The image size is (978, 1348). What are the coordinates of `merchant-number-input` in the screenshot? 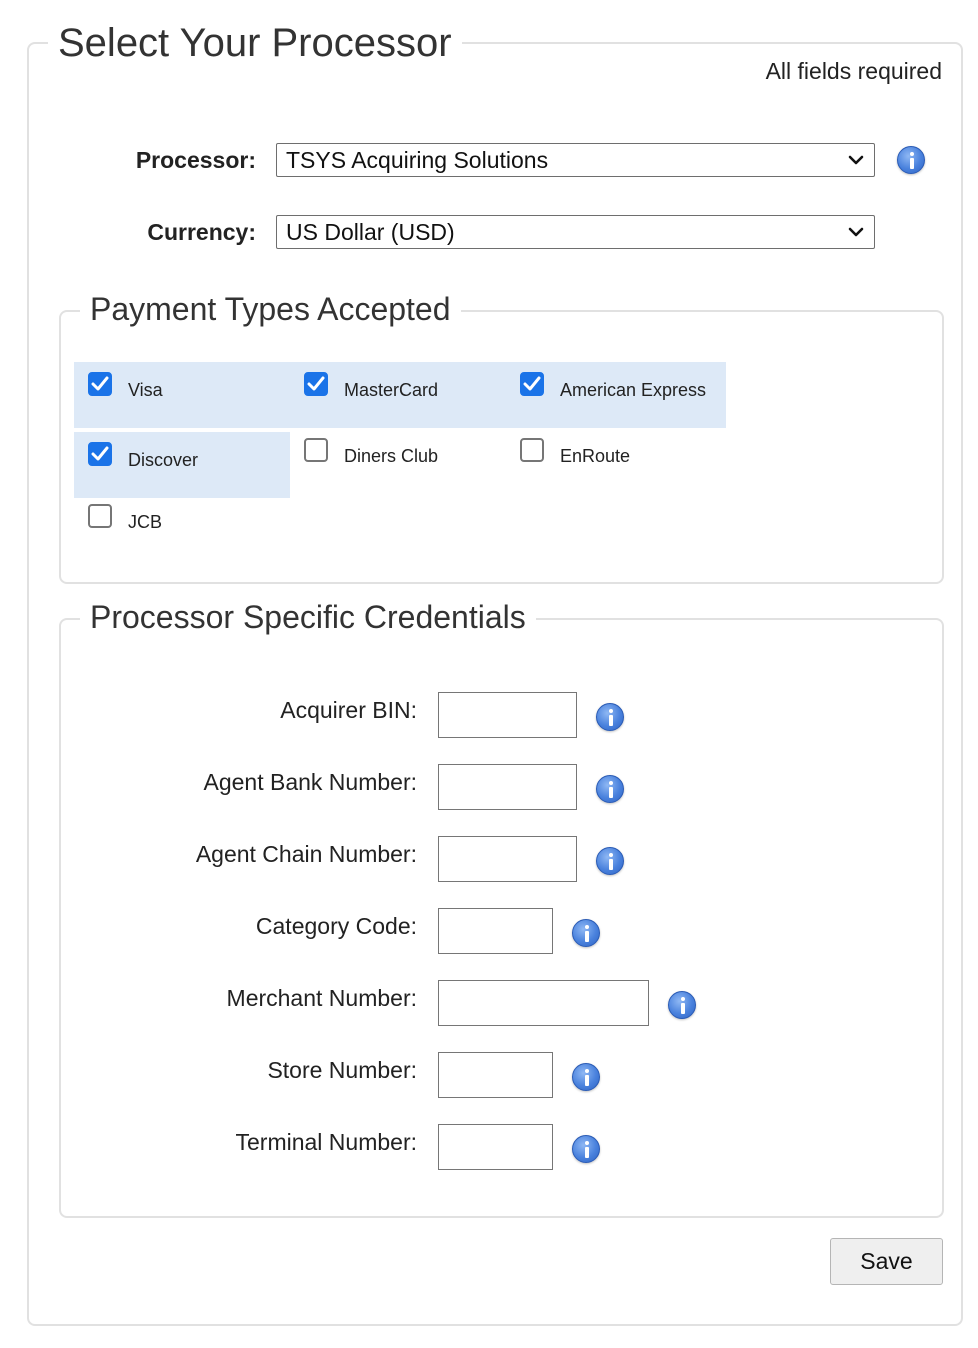 It's located at (543, 1003).